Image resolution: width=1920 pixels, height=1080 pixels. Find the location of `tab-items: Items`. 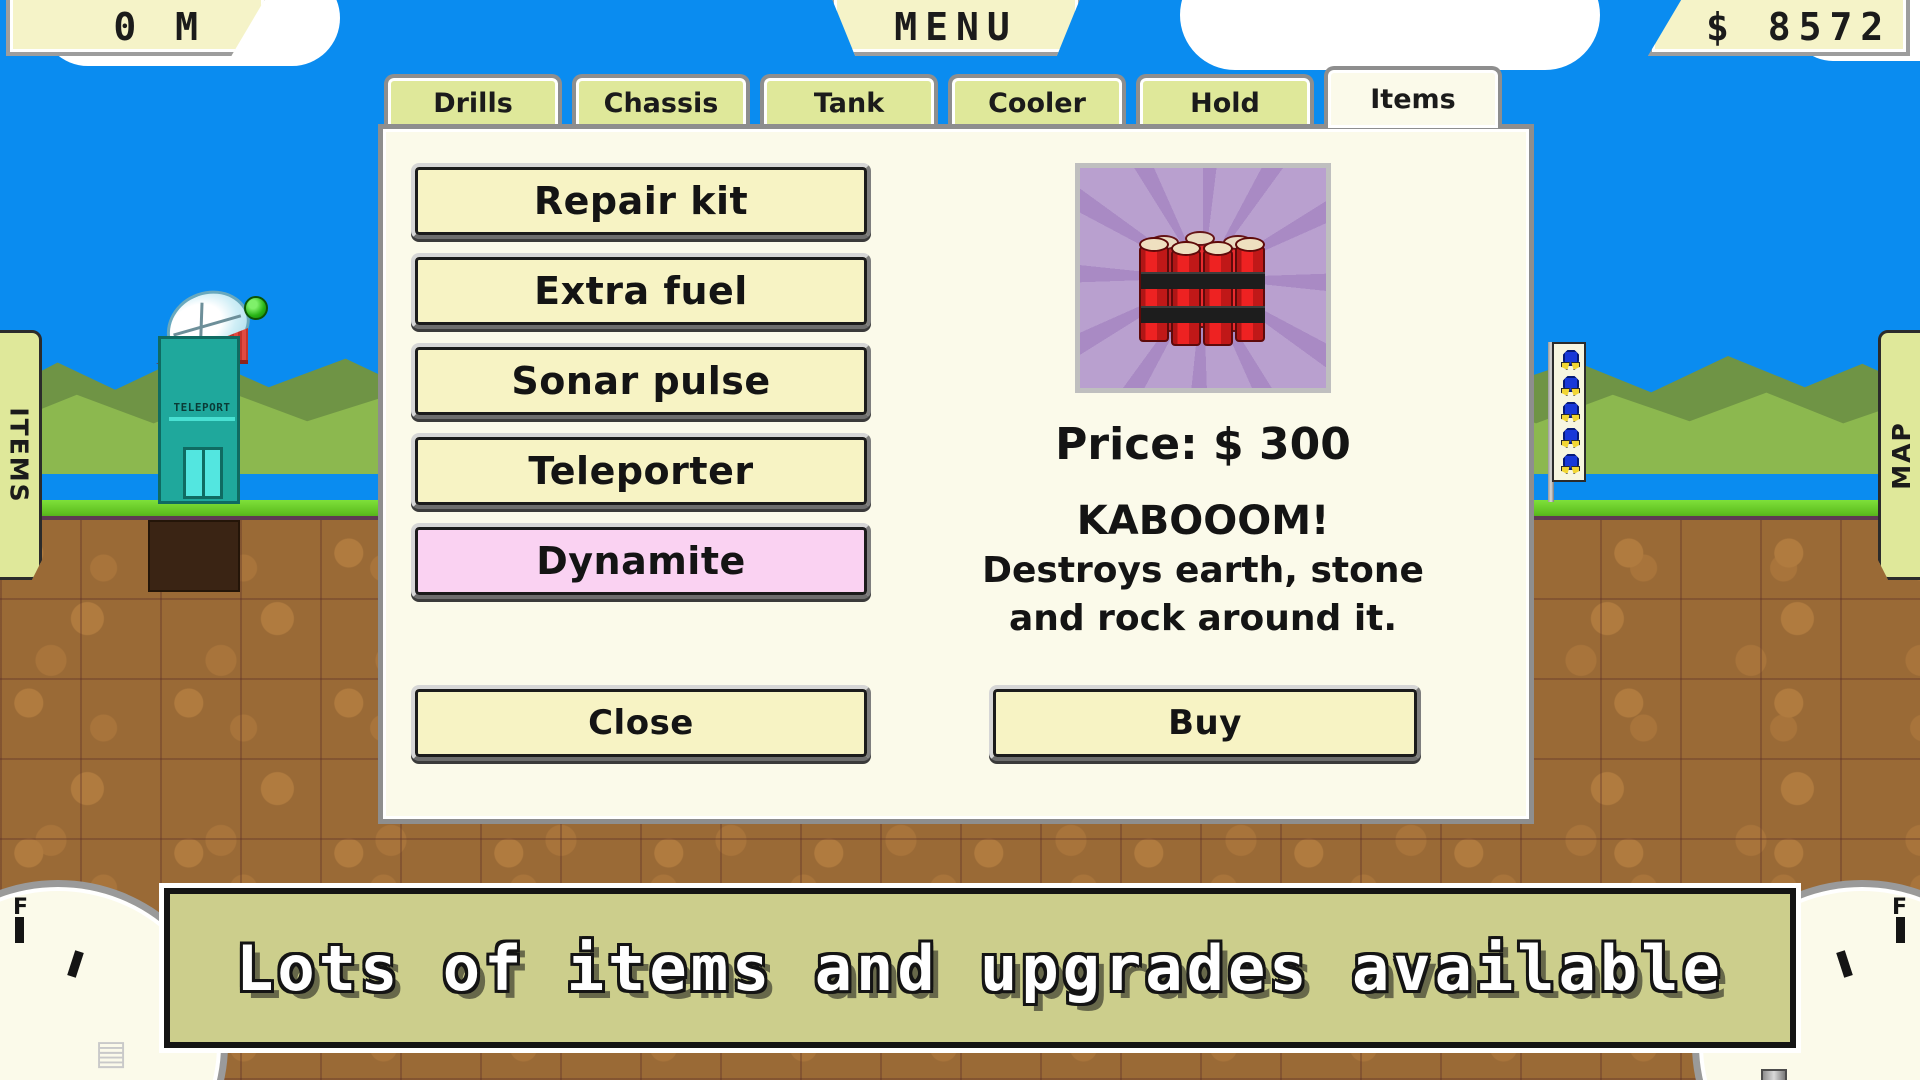

tab-items: Items is located at coordinates (1413, 97).